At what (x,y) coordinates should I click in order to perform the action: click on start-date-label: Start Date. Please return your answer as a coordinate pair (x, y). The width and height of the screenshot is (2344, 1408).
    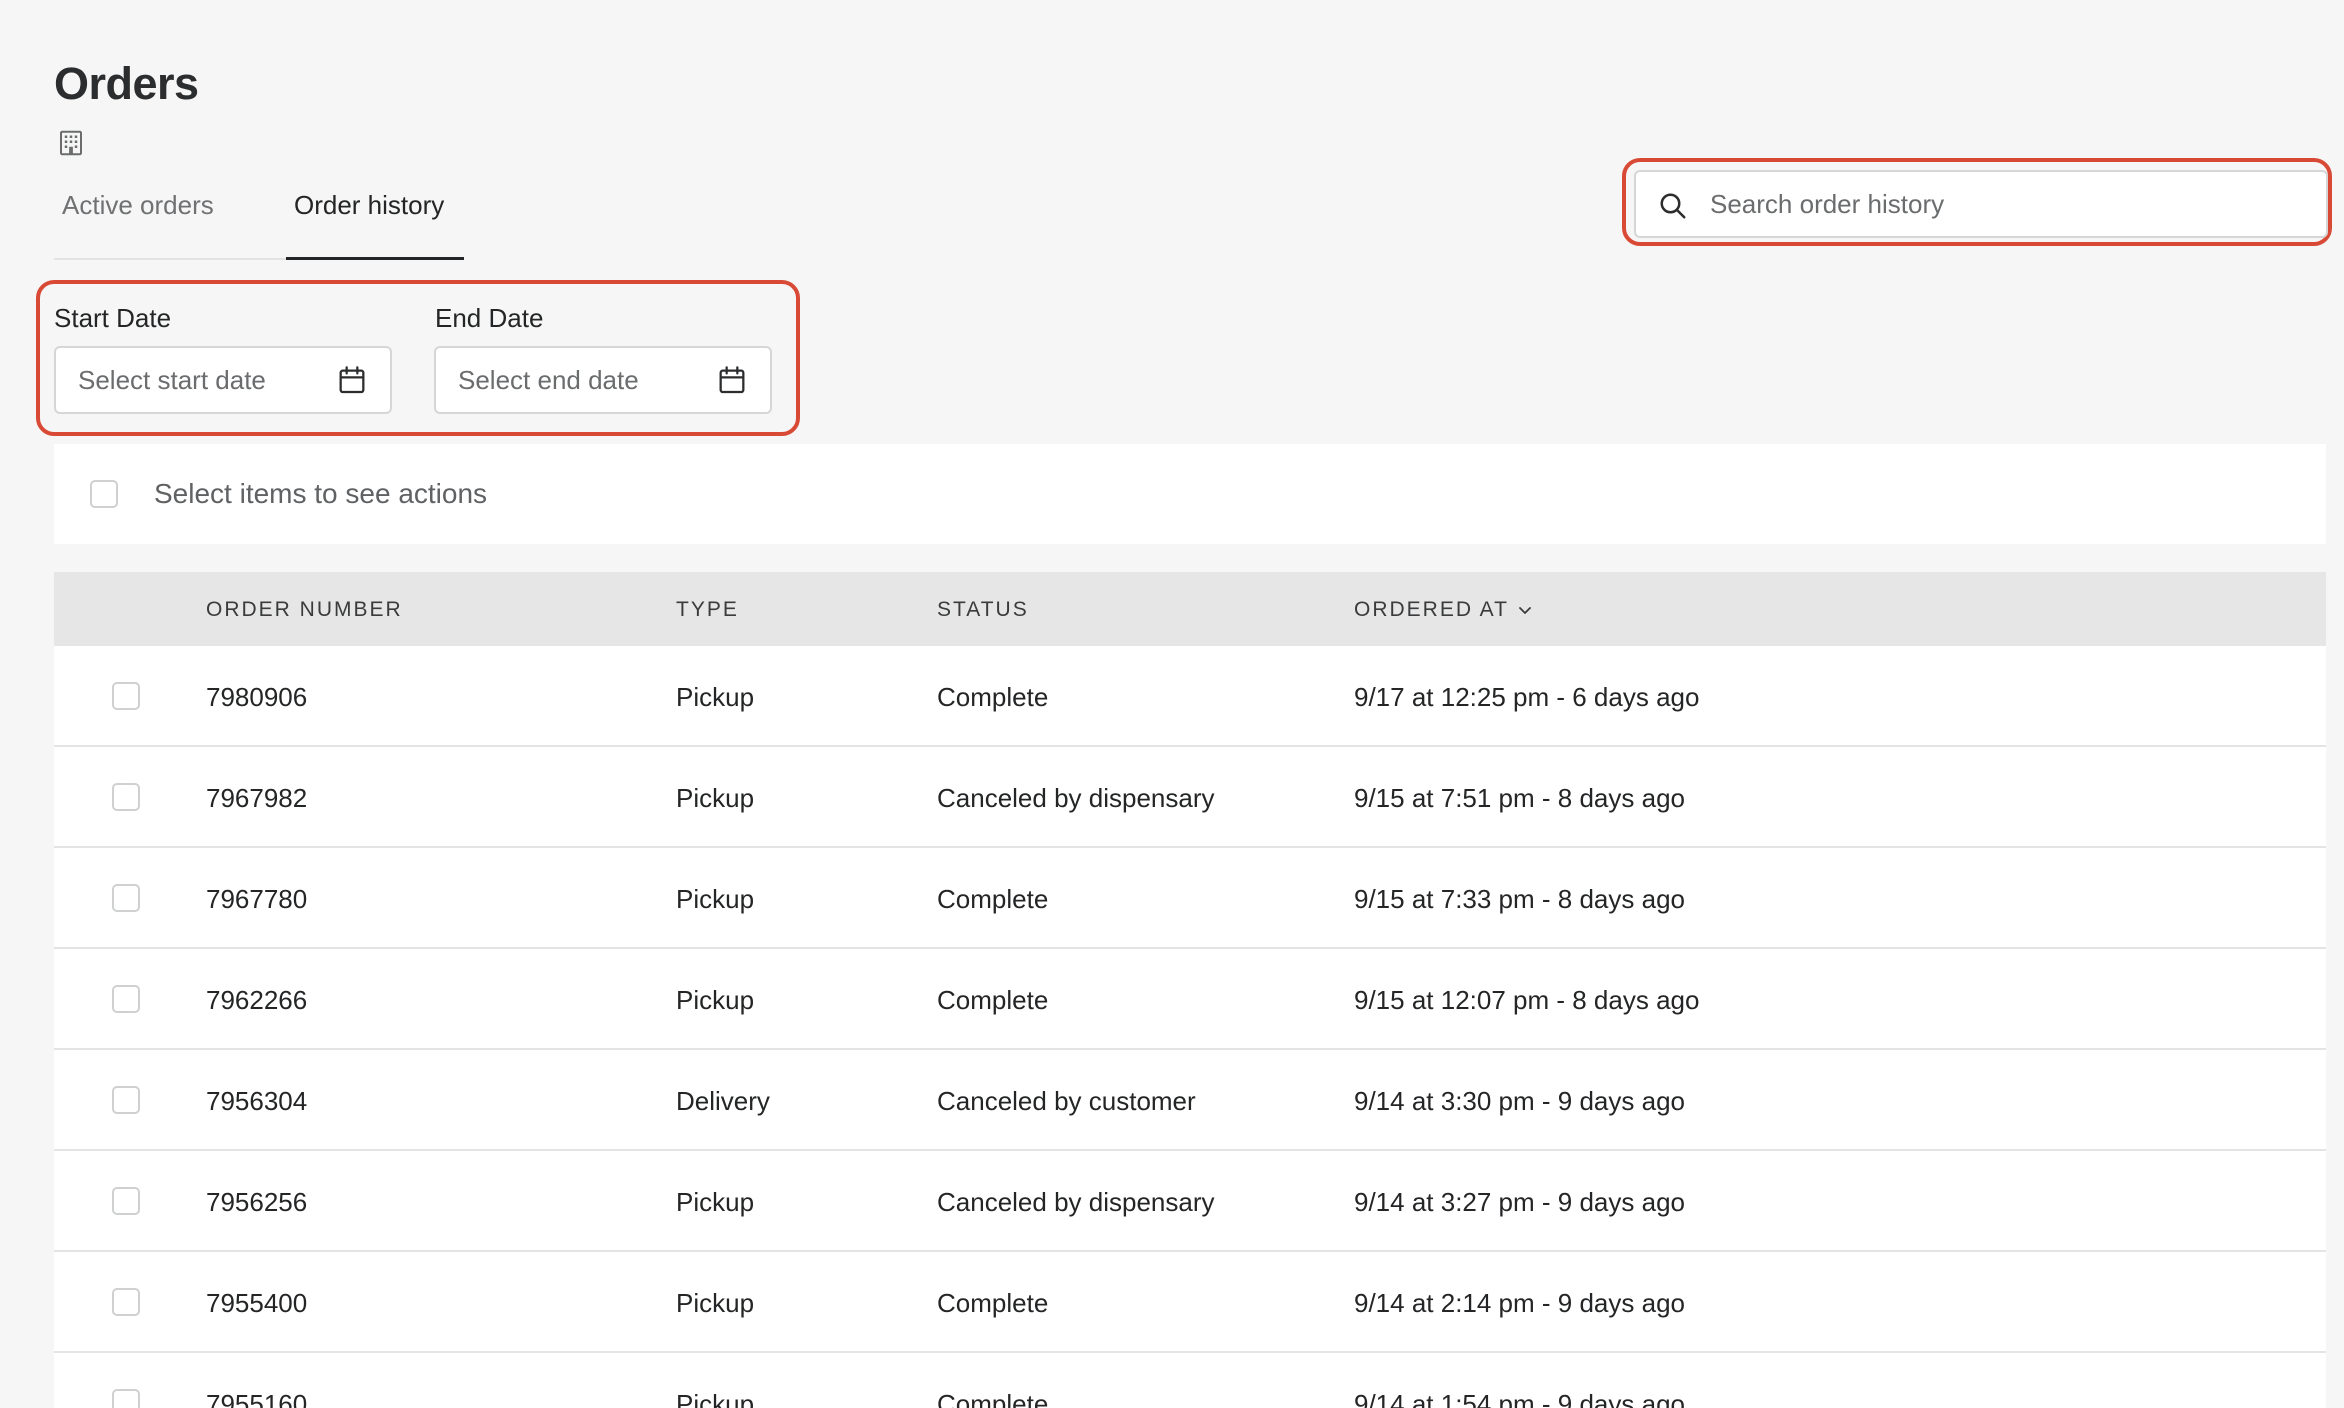
    Looking at the image, I should click on (113, 318).